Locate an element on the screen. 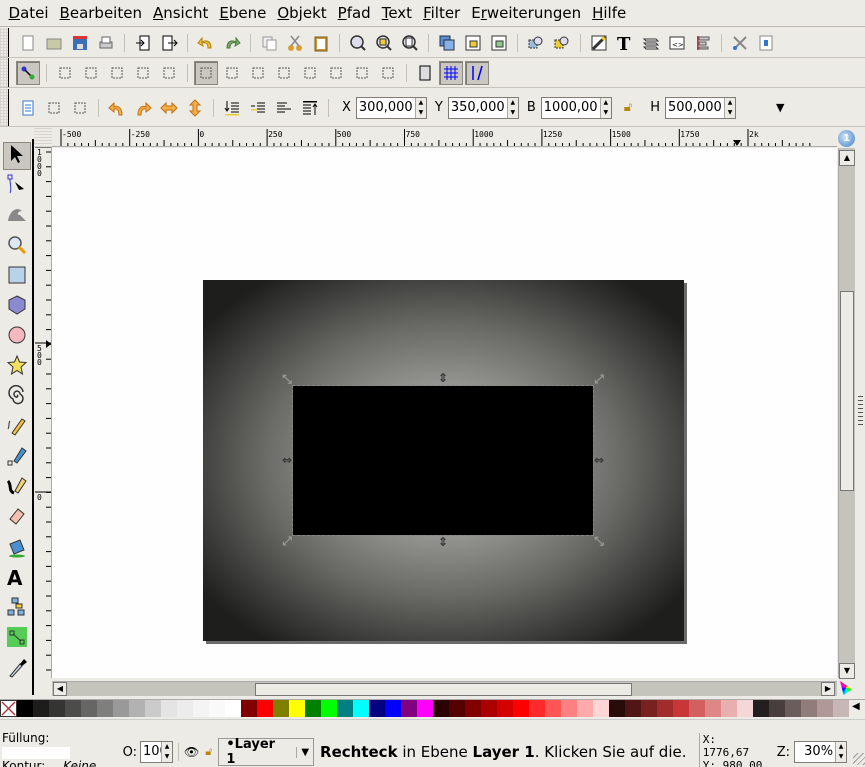  snap-toggle-button is located at coordinates (28, 72).